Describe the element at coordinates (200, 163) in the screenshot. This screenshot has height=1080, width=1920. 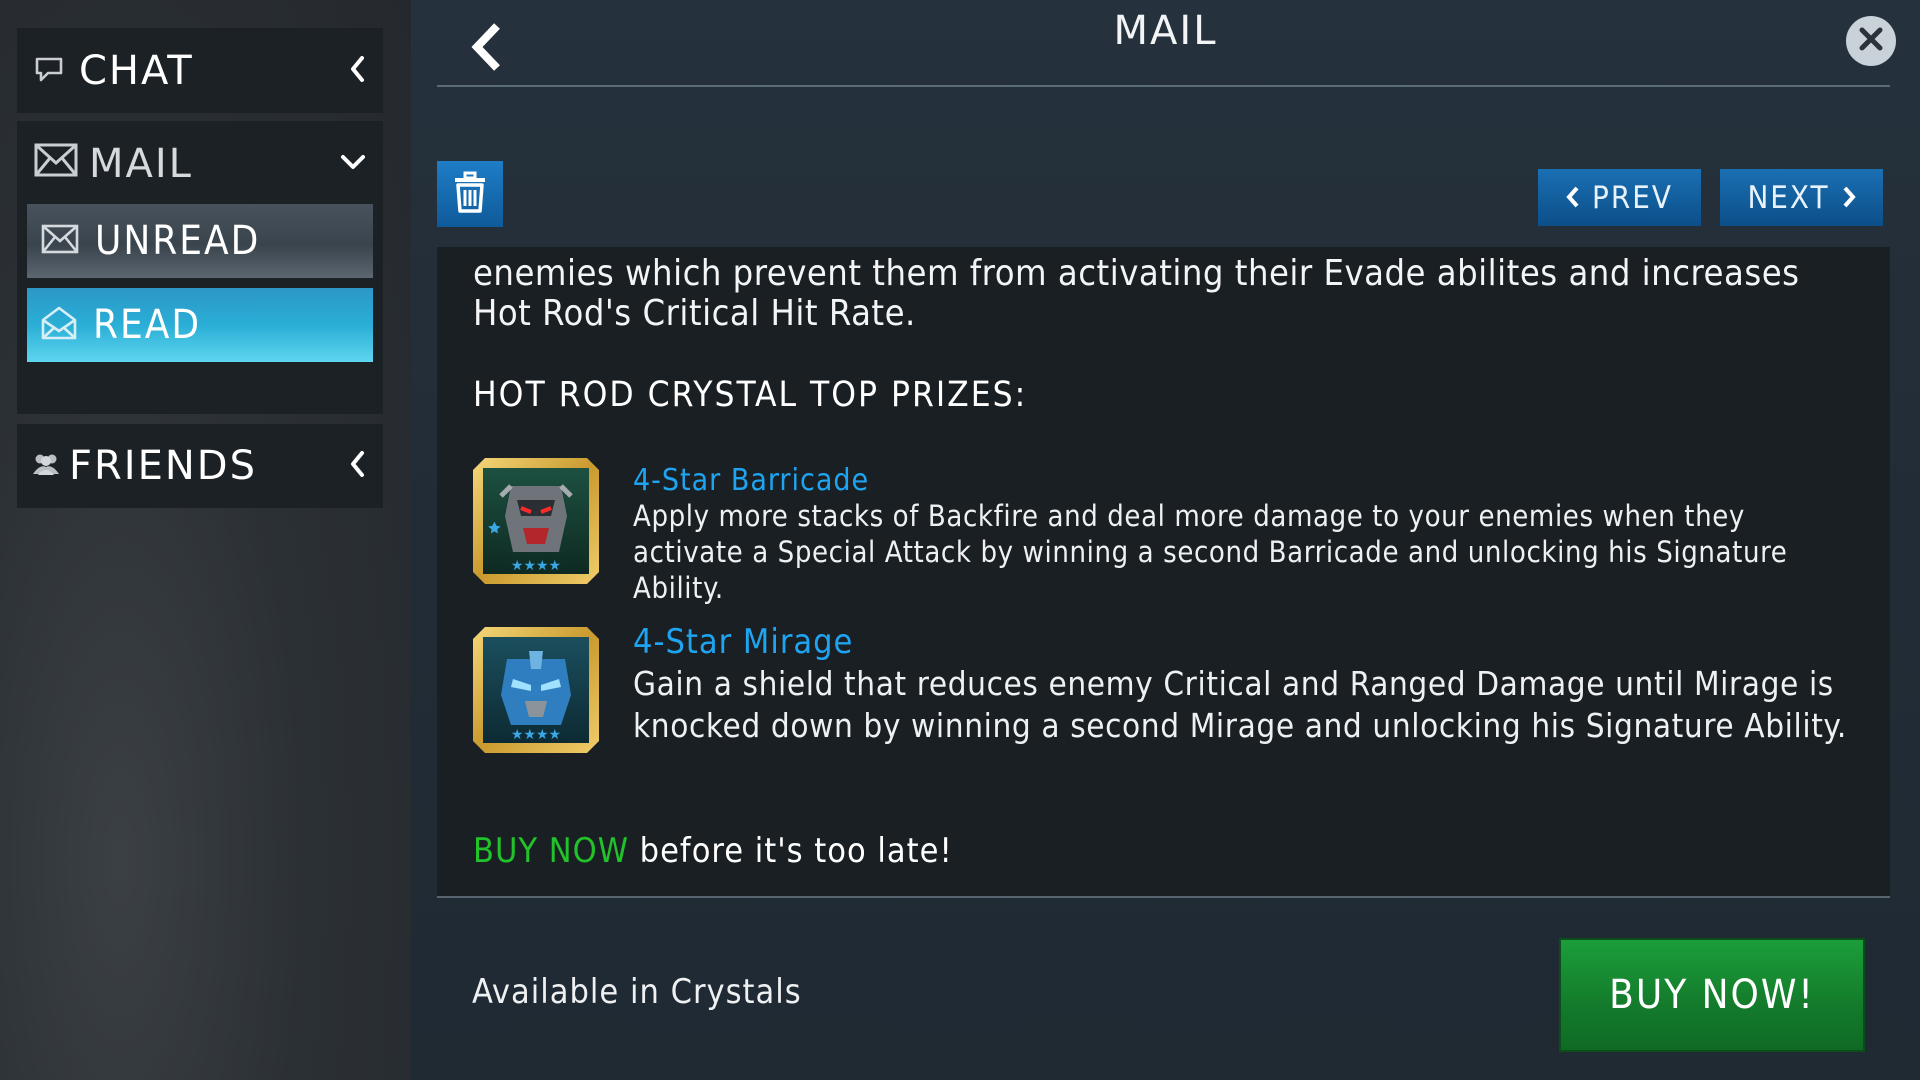
I see `sidebar-item-mail: MAIL` at that location.